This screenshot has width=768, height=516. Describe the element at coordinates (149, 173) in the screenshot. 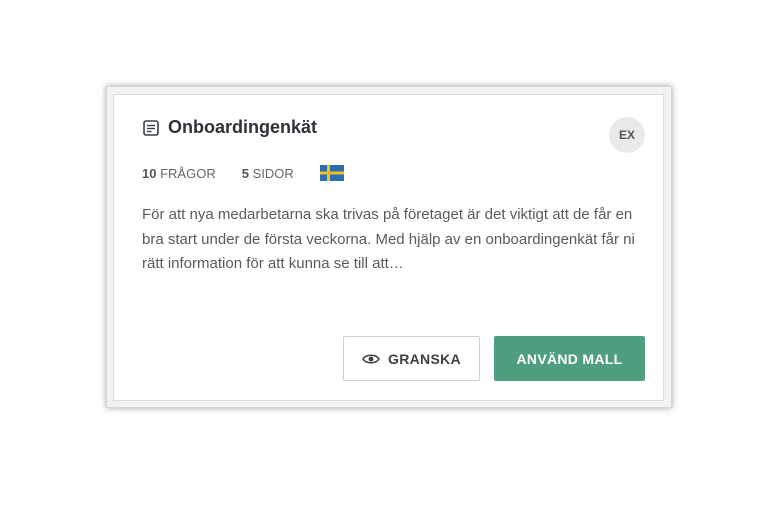

I see `question-count-value: 10` at that location.